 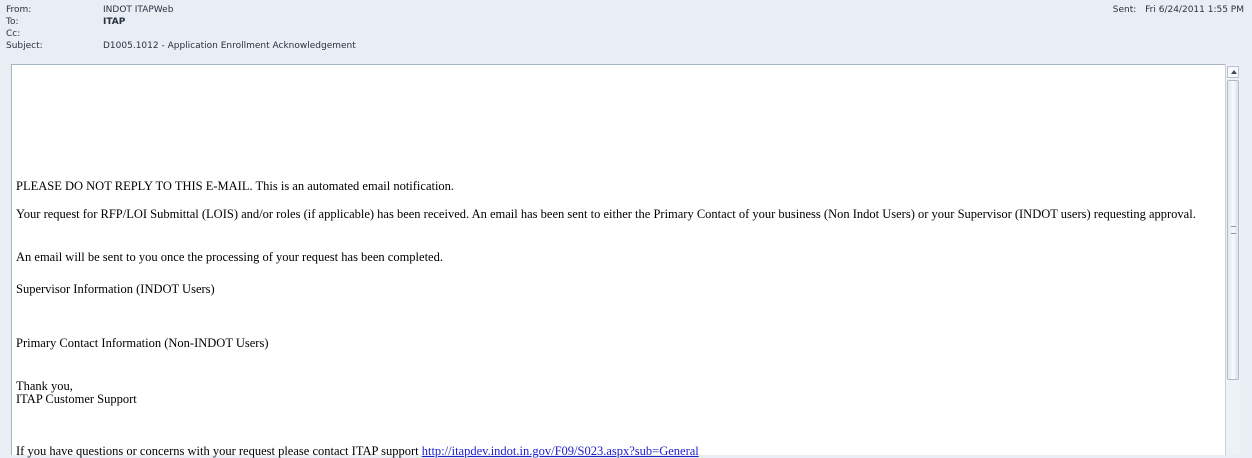 I want to click on scroll-grip-icon, so click(x=1233, y=230).